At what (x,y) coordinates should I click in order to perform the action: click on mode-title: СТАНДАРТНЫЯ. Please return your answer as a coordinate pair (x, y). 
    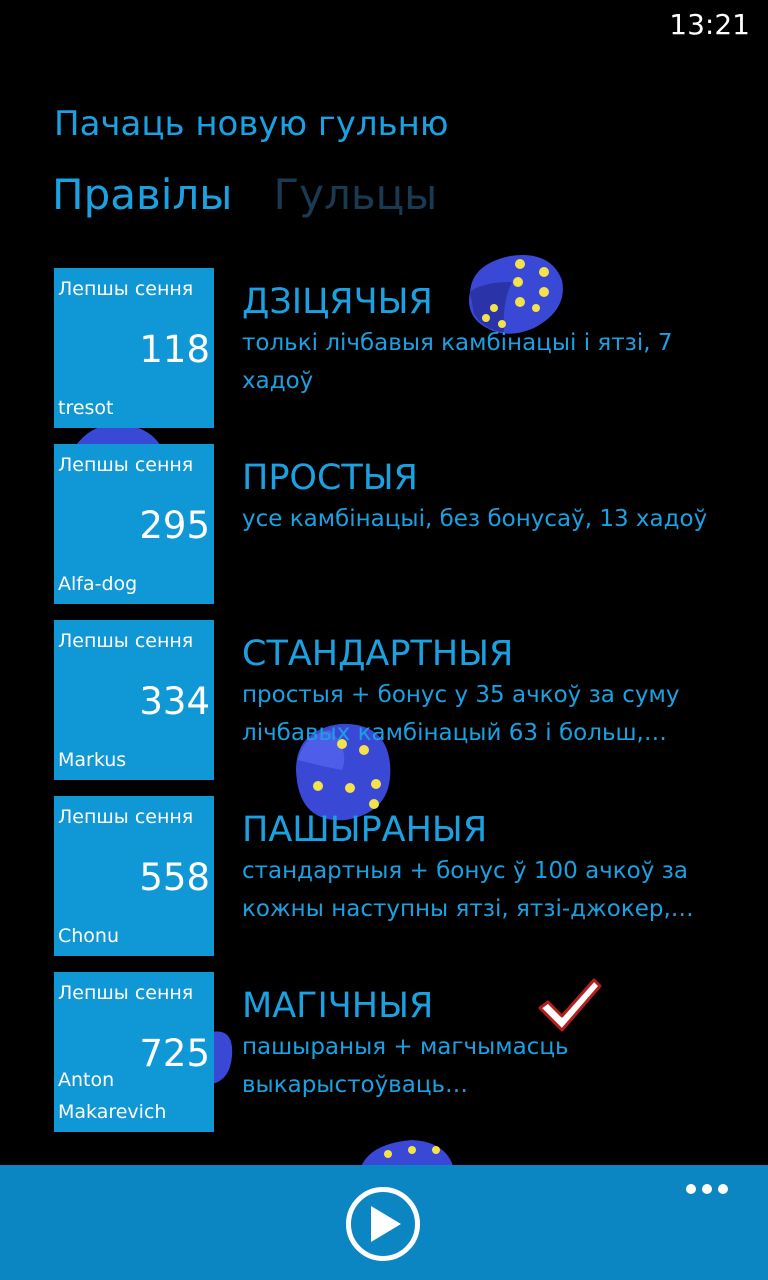
    Looking at the image, I should click on (378, 654).